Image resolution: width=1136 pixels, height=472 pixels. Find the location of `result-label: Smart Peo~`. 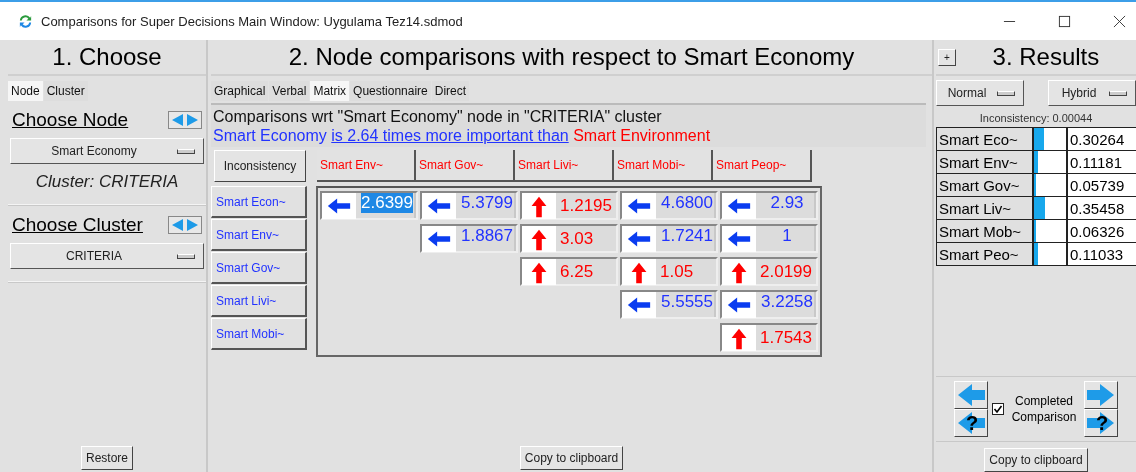

result-label: Smart Peo~ is located at coordinates (985, 254).